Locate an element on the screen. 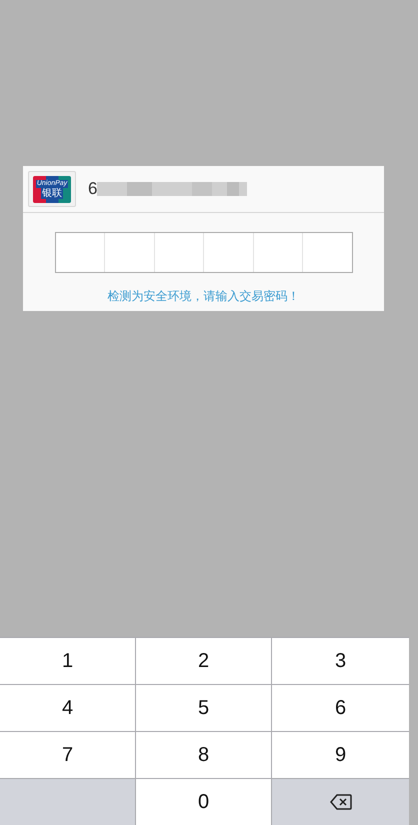 This screenshot has height=825, width=418. logo-text: 银联 is located at coordinates (52, 193).